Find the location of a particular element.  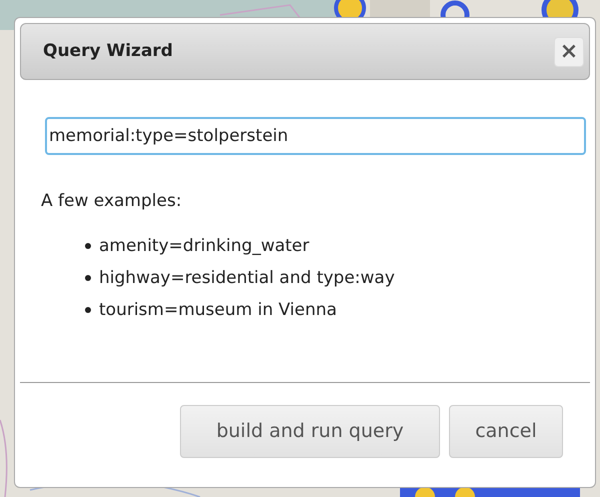

dialog-title: Query Wizard is located at coordinates (108, 51).